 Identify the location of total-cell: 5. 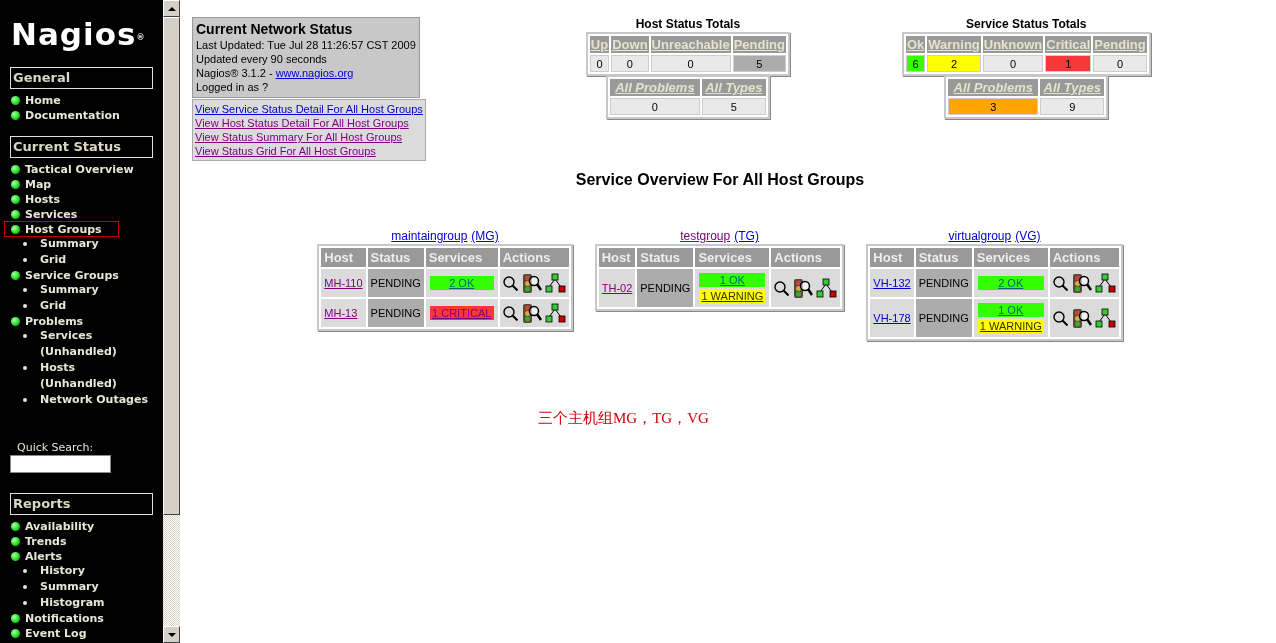
(759, 63).